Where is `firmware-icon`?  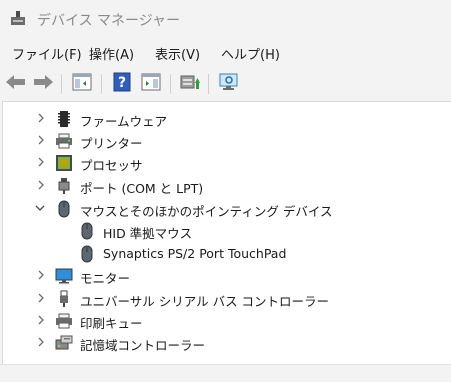 firmware-icon is located at coordinates (64, 119).